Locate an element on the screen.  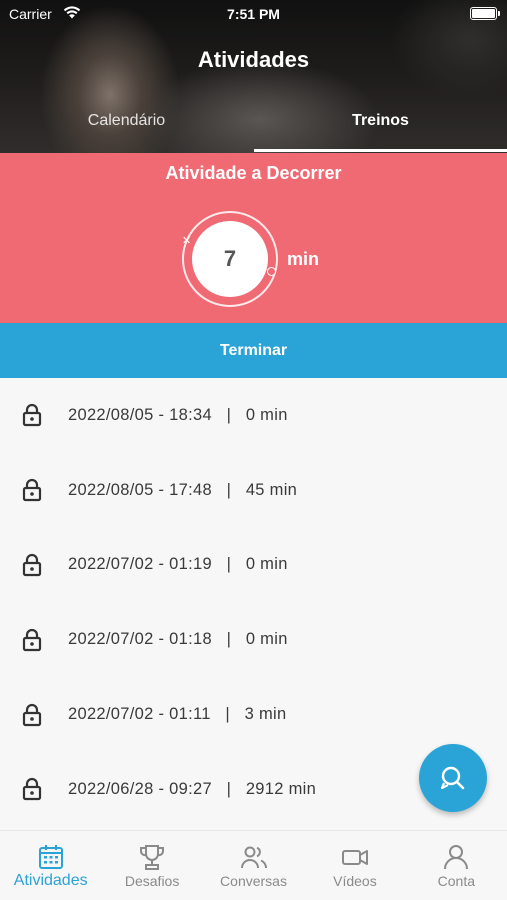
tabbar-item-atividades: Atividades is located at coordinates (50, 865).